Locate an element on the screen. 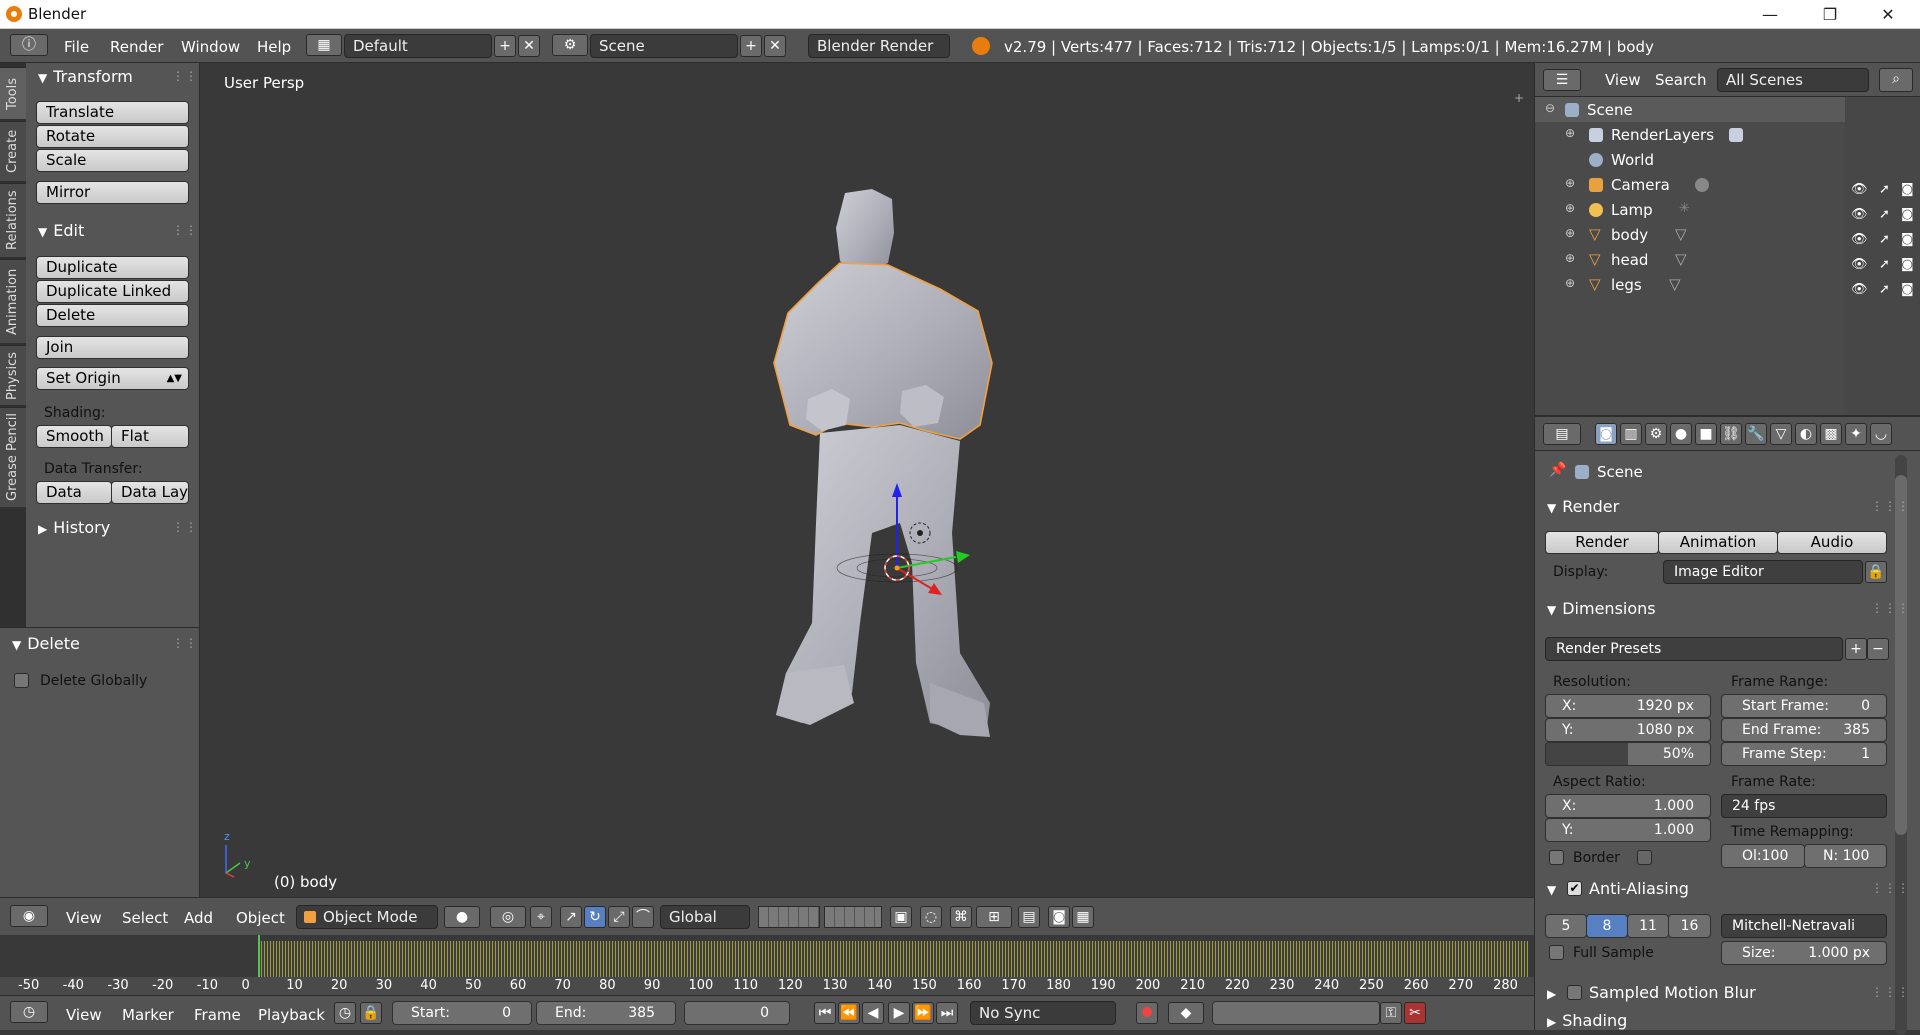  data-lay-button: Data Lay is located at coordinates (150, 492).